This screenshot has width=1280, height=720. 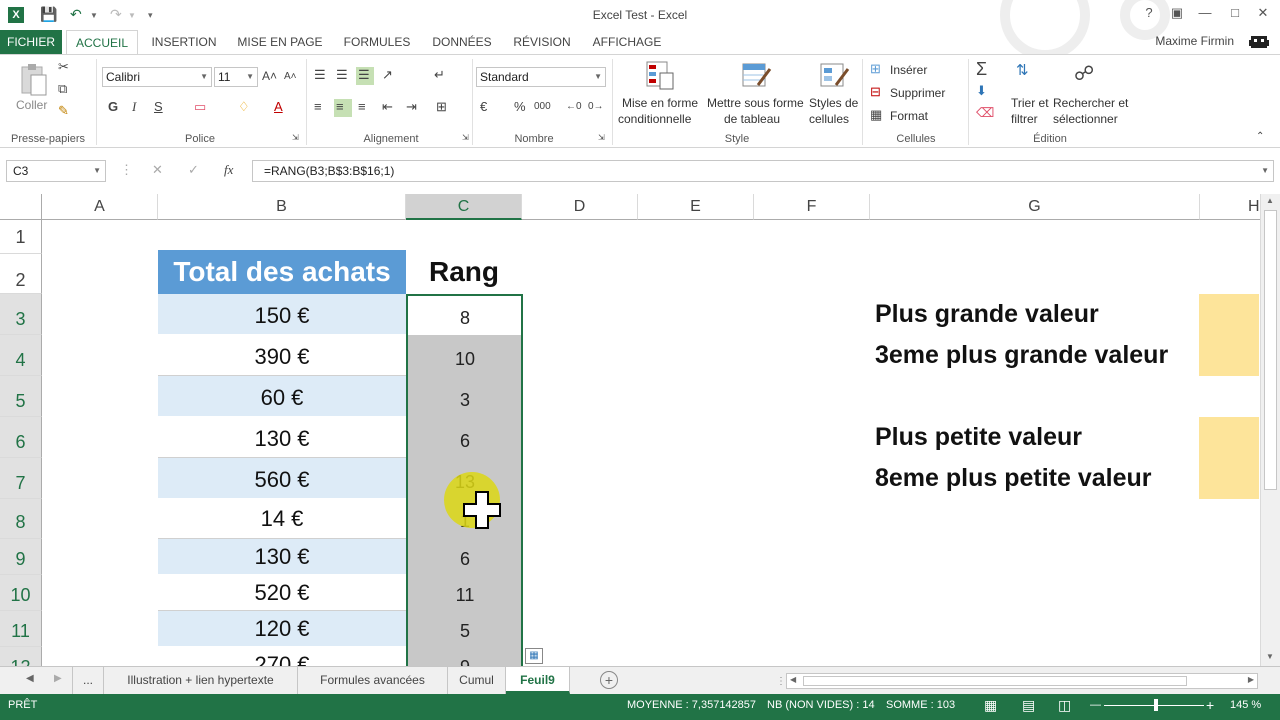 I want to click on tab-fichier: FICHIER, so click(x=31, y=42).